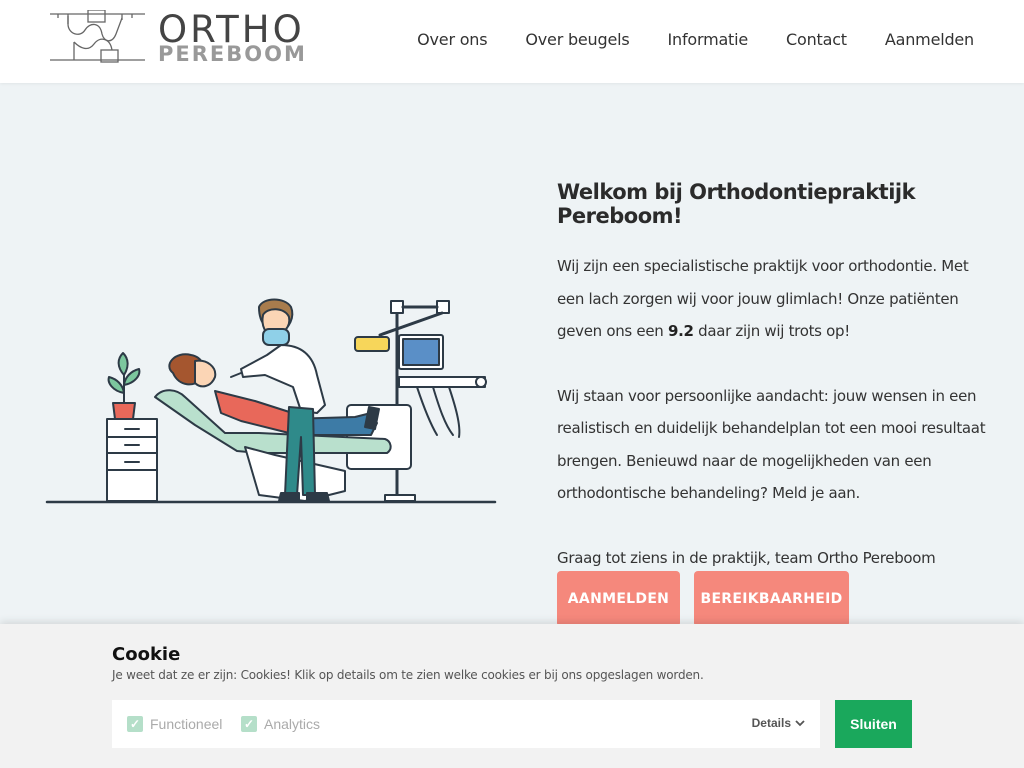 The height and width of the screenshot is (768, 1024). What do you see at coordinates (97, 36) in the screenshot?
I see `logo-mark-icon` at bounding box center [97, 36].